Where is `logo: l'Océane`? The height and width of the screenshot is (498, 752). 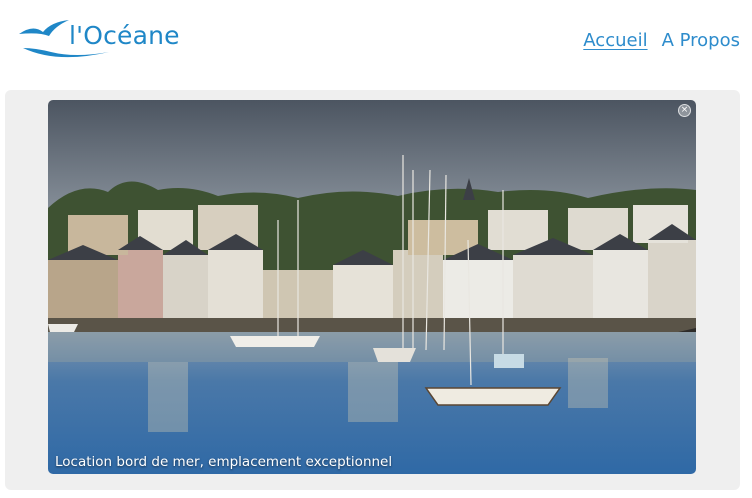
logo: l'Océane is located at coordinates (98, 38).